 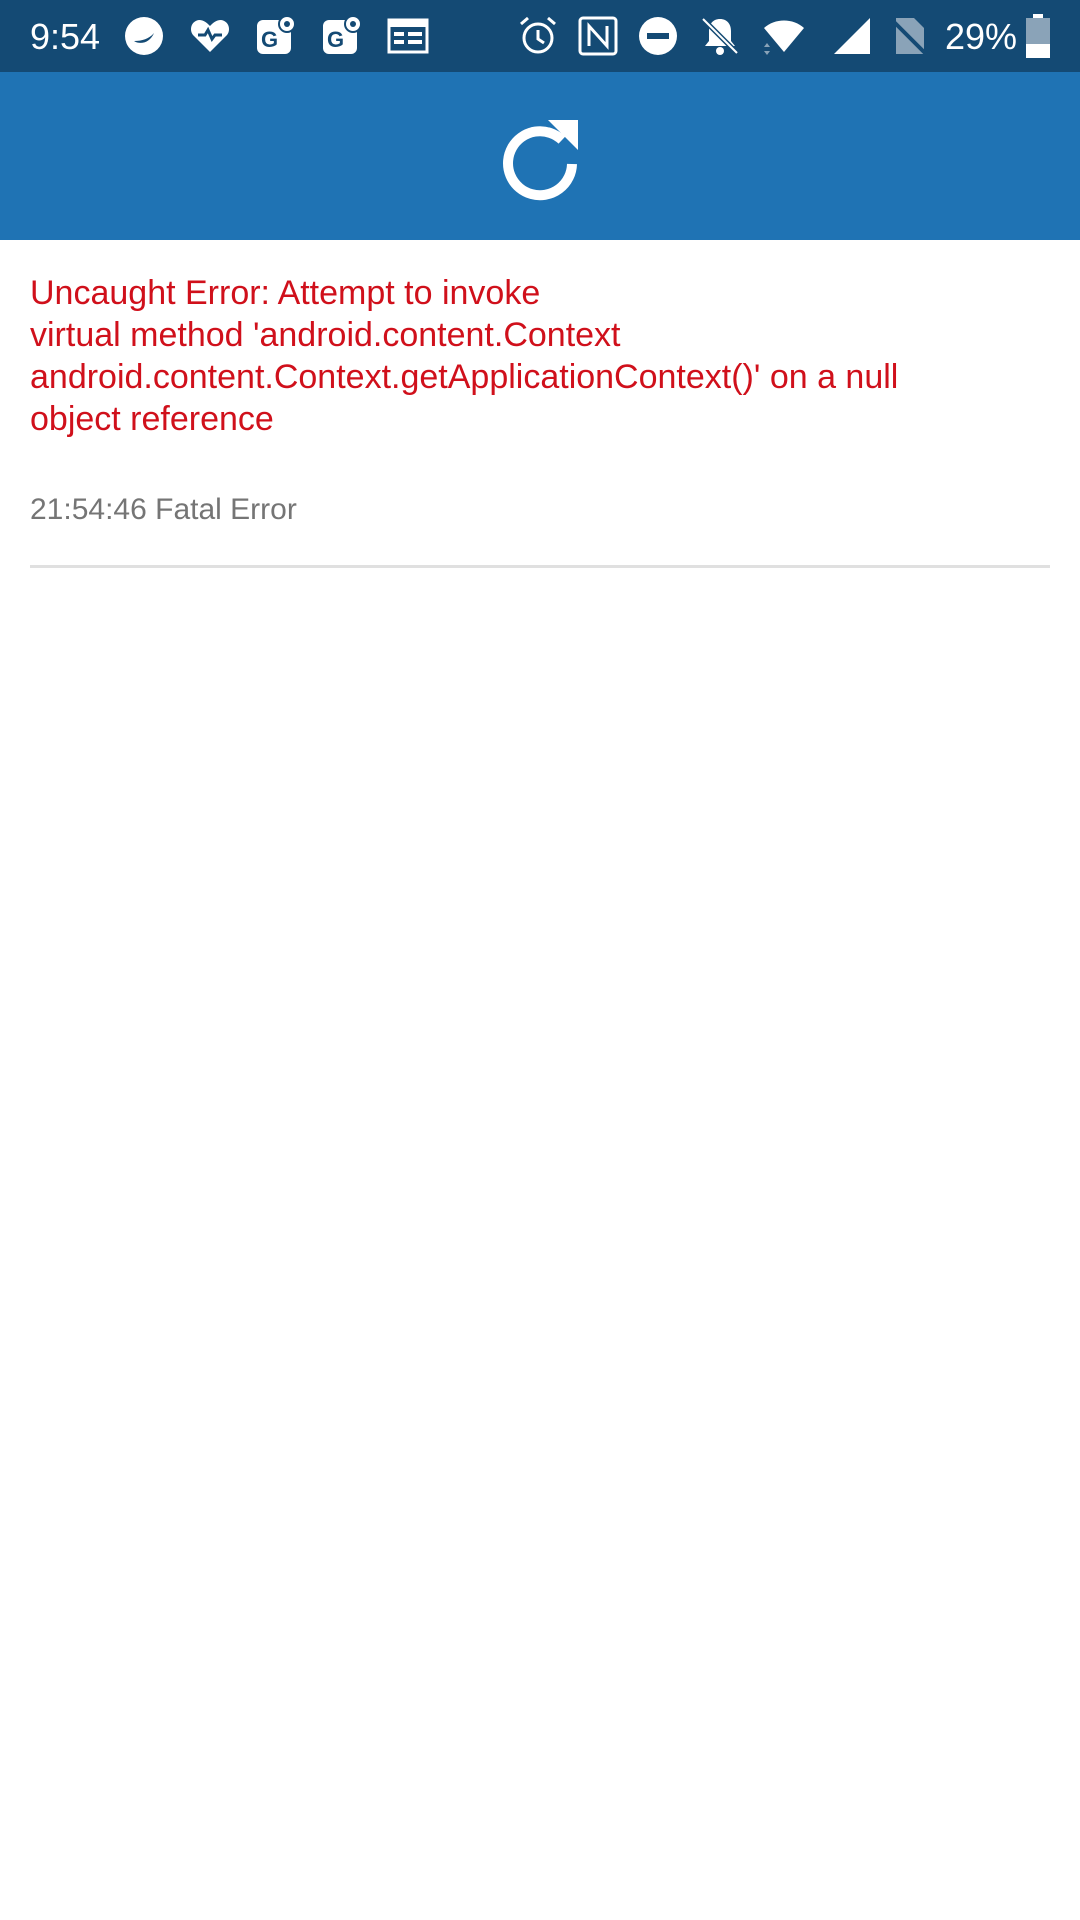 I want to click on nfc-icon, so click(x=598, y=36).